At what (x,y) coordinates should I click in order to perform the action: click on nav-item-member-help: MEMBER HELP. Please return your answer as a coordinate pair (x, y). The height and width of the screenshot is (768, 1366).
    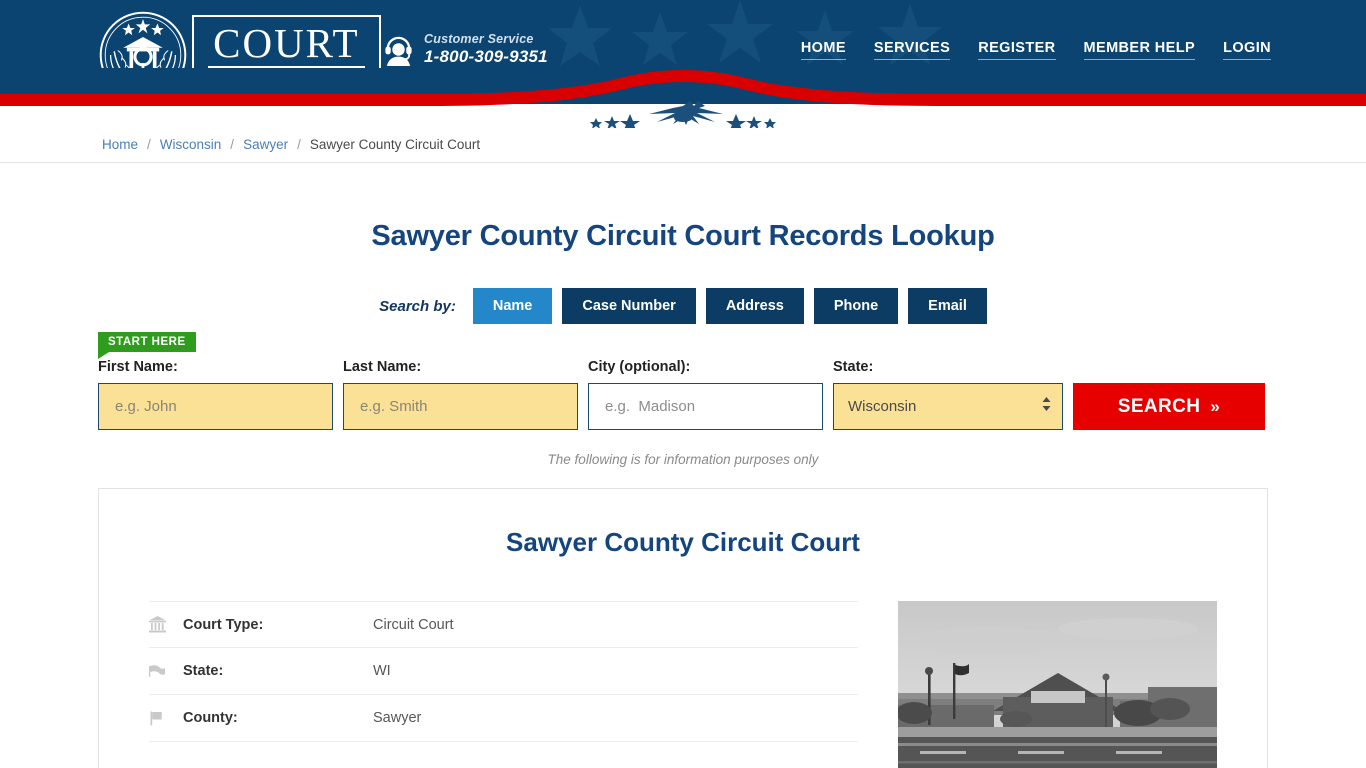
    Looking at the image, I should click on (1139, 50).